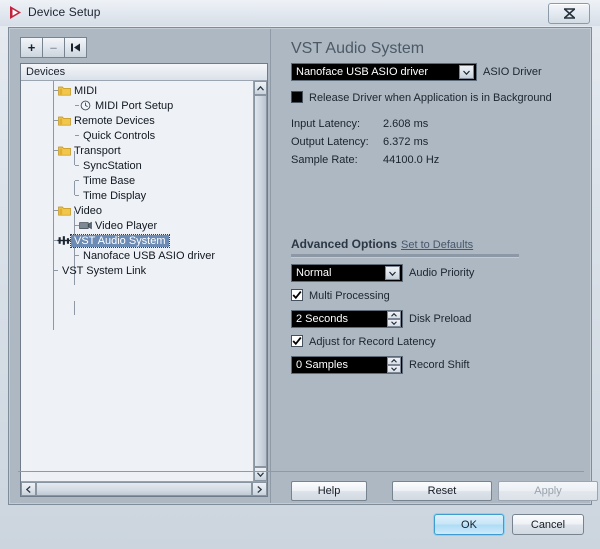 The width and height of the screenshot is (600, 549). Describe the element at coordinates (442, 491) in the screenshot. I see `reset-button: Reset` at that location.